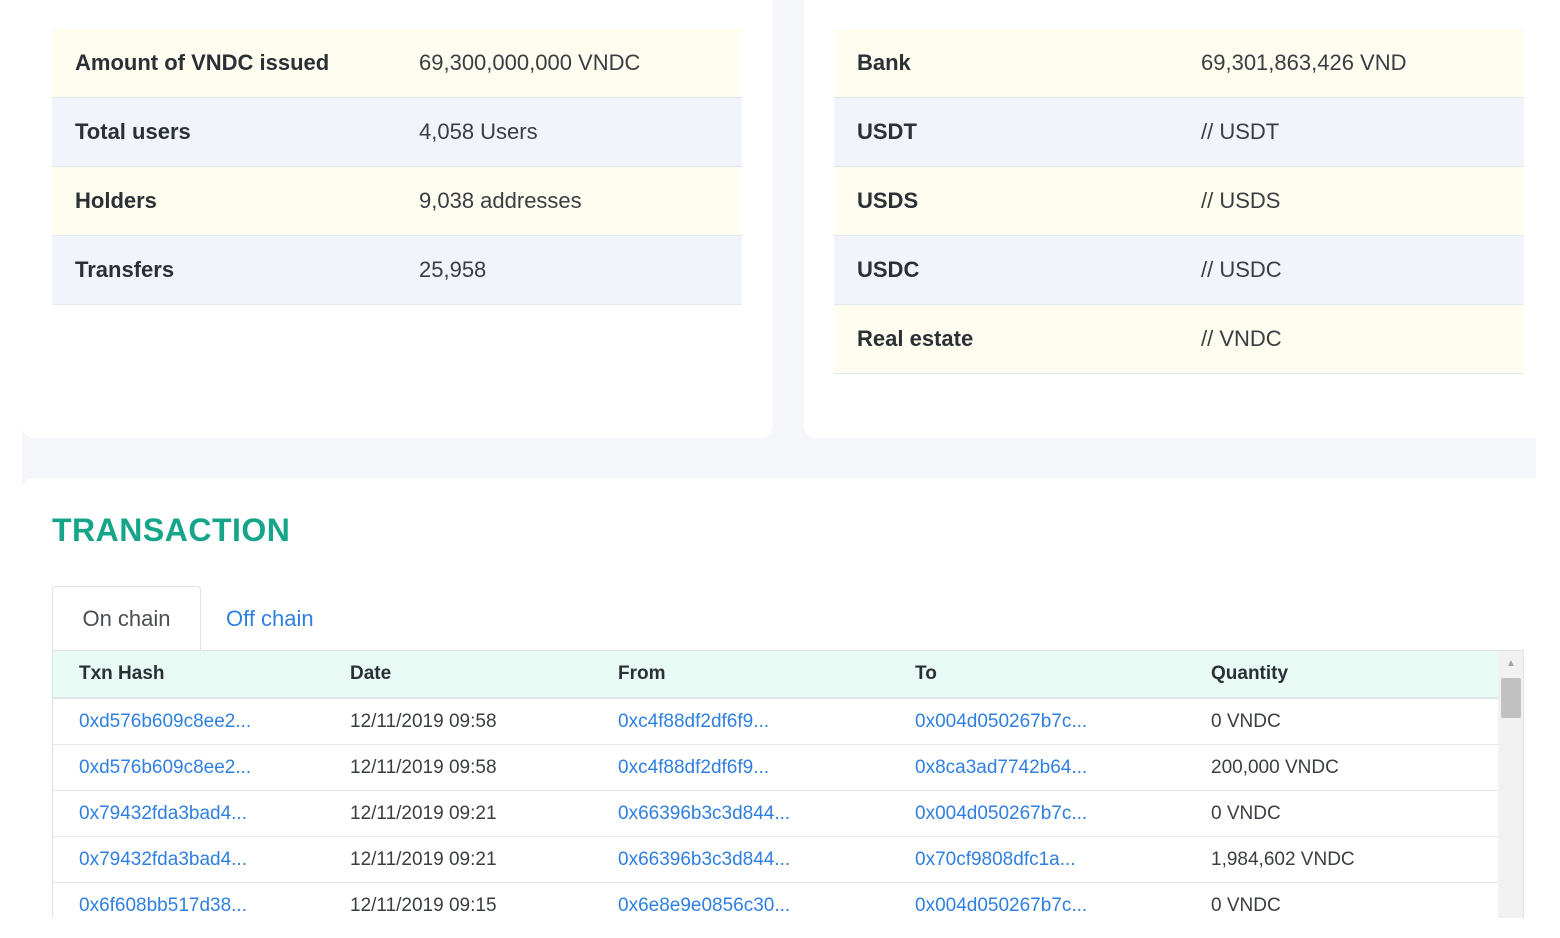 The width and height of the screenshot is (1560, 938). Describe the element at coordinates (1179, 270) in the screenshot. I see `reserve-row-usdc: USDC // USDC` at that location.